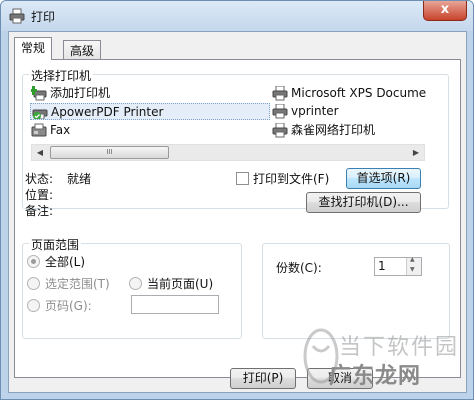 This screenshot has height=400, width=474. Describe the element at coordinates (387, 361) in the screenshot. I see `watermark-overlay: 当下软件园 广东龙网` at that location.